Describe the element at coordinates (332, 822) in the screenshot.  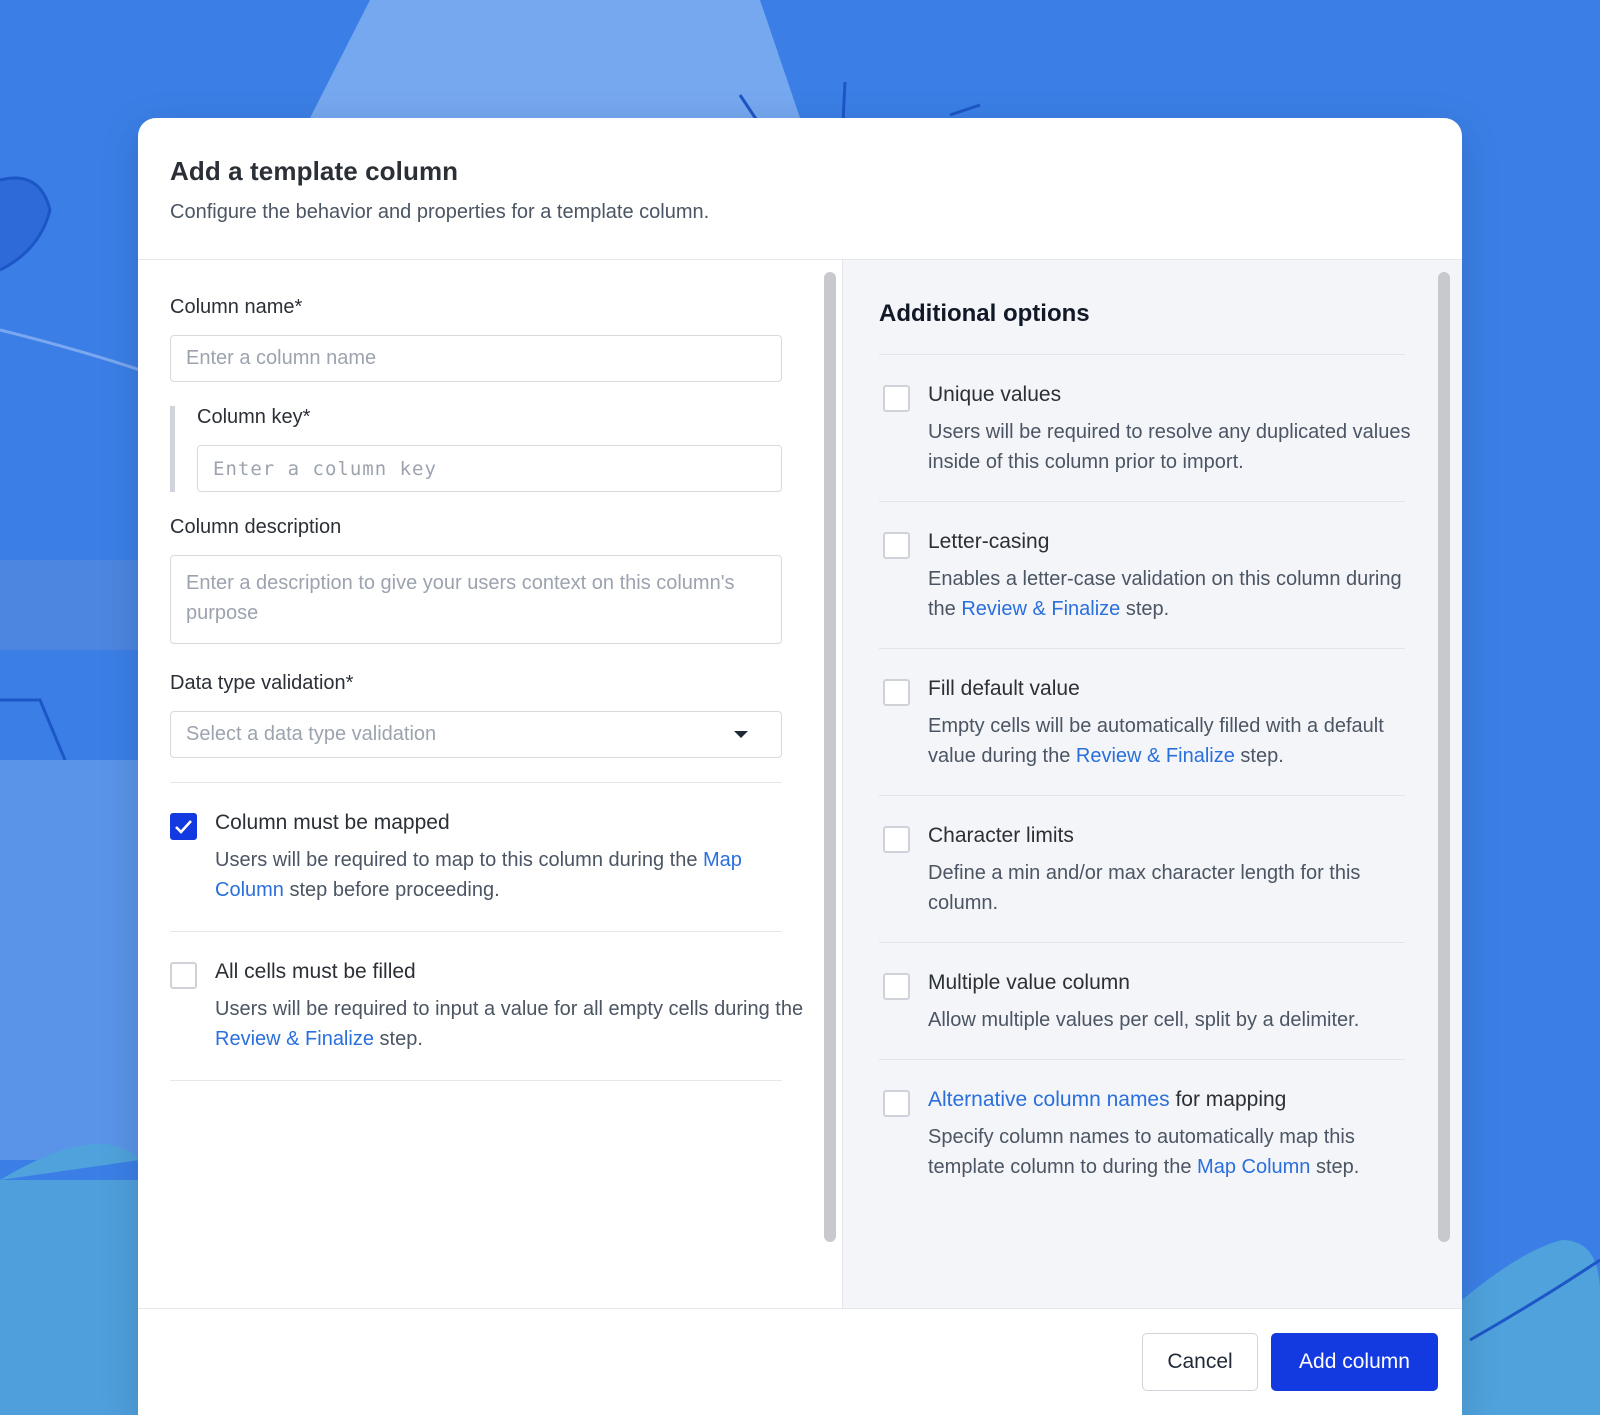
I see `option-title: Column must be mapped` at that location.